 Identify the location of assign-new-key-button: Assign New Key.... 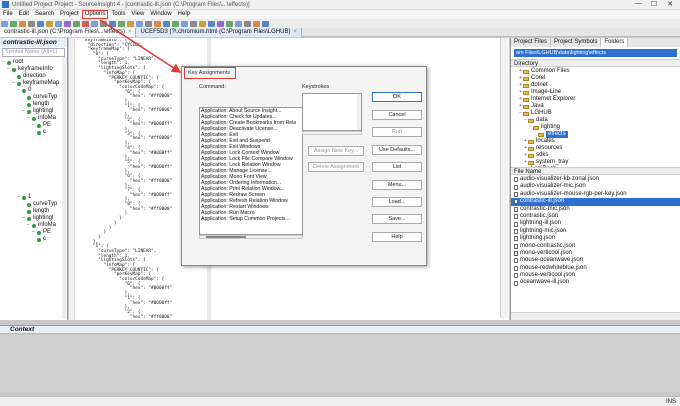
(336, 151).